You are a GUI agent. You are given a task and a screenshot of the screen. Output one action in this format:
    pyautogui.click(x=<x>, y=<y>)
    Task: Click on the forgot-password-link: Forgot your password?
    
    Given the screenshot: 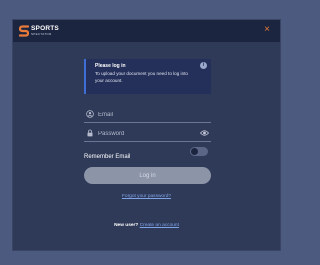 What is the action you would take?
    pyautogui.click(x=146, y=196)
    